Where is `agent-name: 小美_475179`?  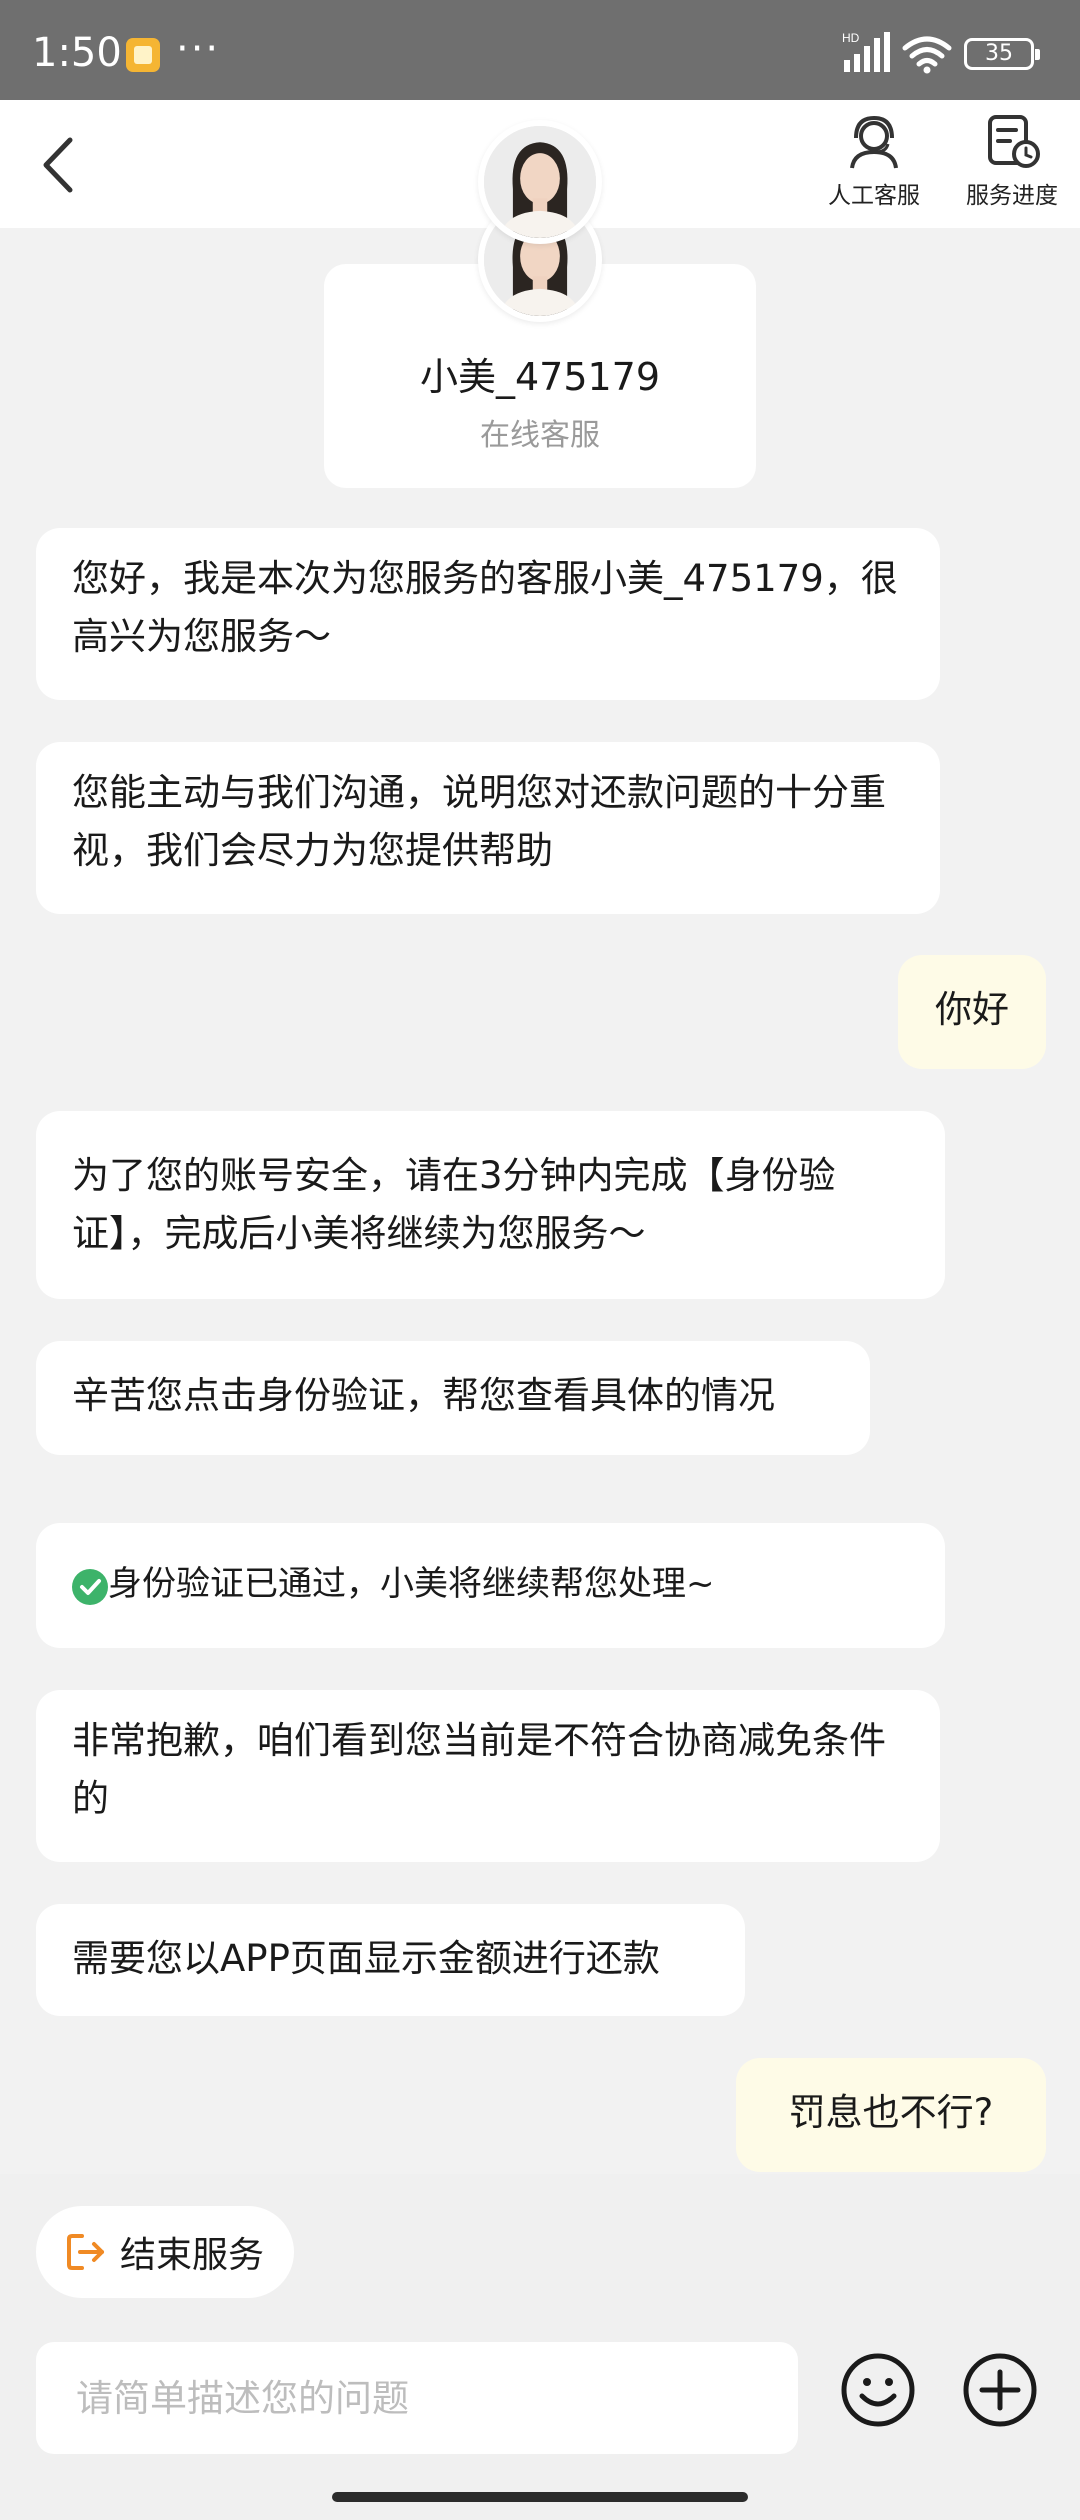
agent-name: 小美_475179 is located at coordinates (540, 377).